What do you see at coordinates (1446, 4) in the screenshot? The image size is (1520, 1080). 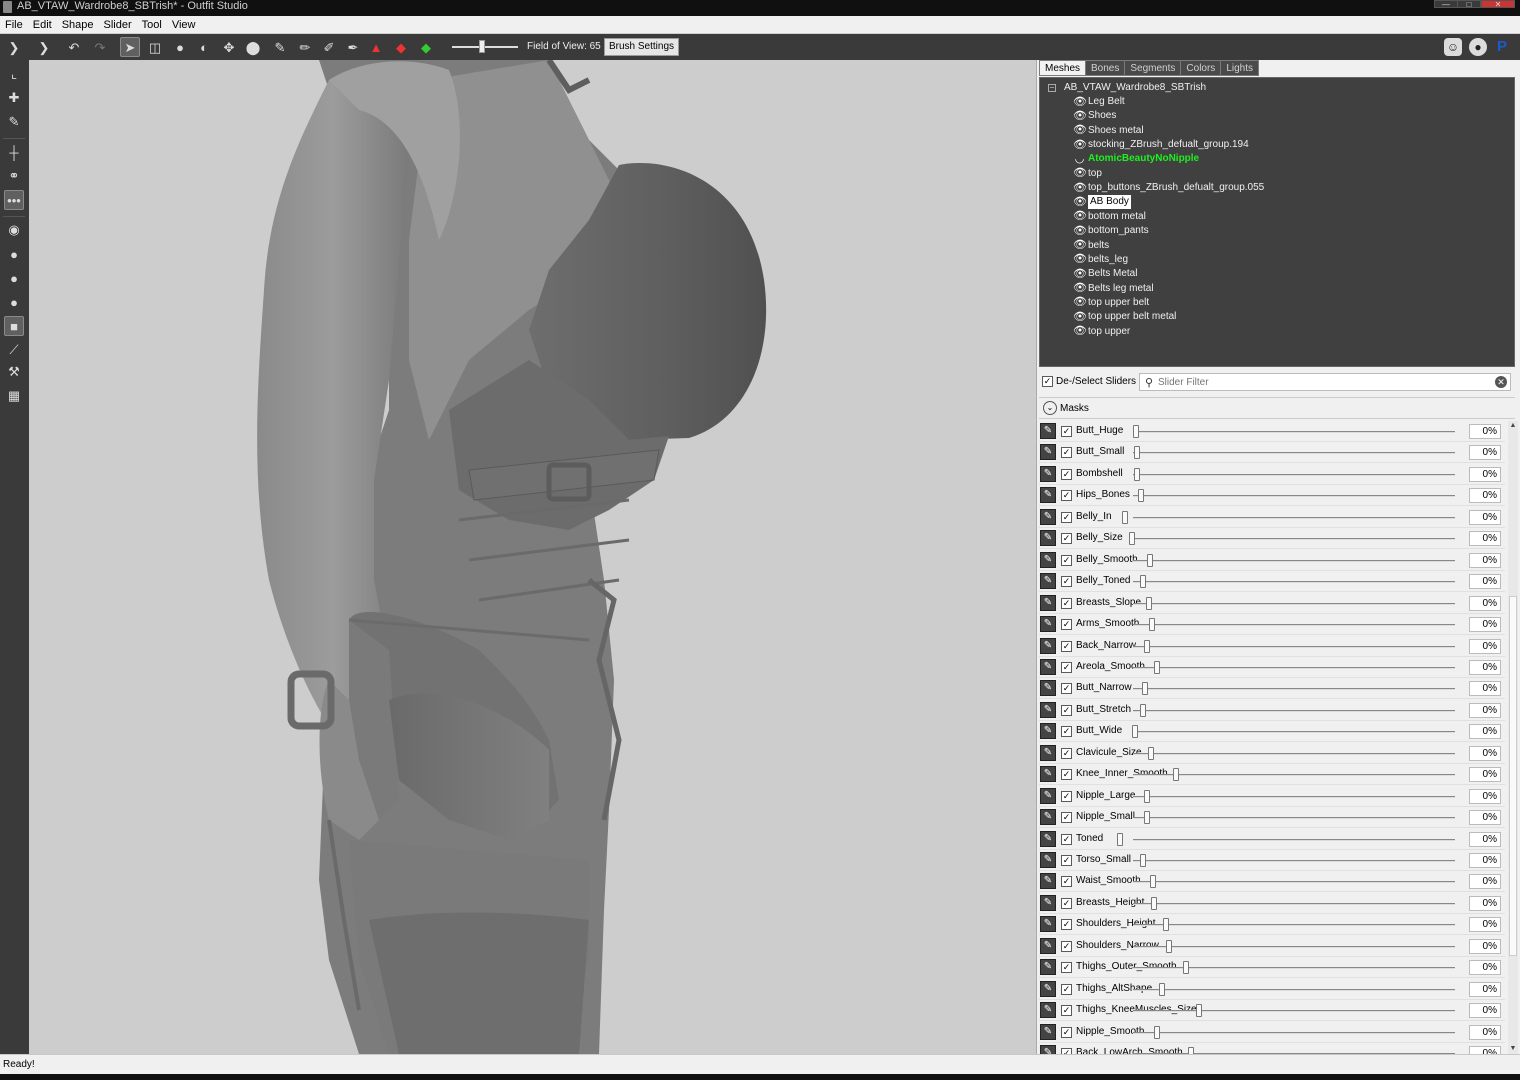 I see `minimize-button: —` at bounding box center [1446, 4].